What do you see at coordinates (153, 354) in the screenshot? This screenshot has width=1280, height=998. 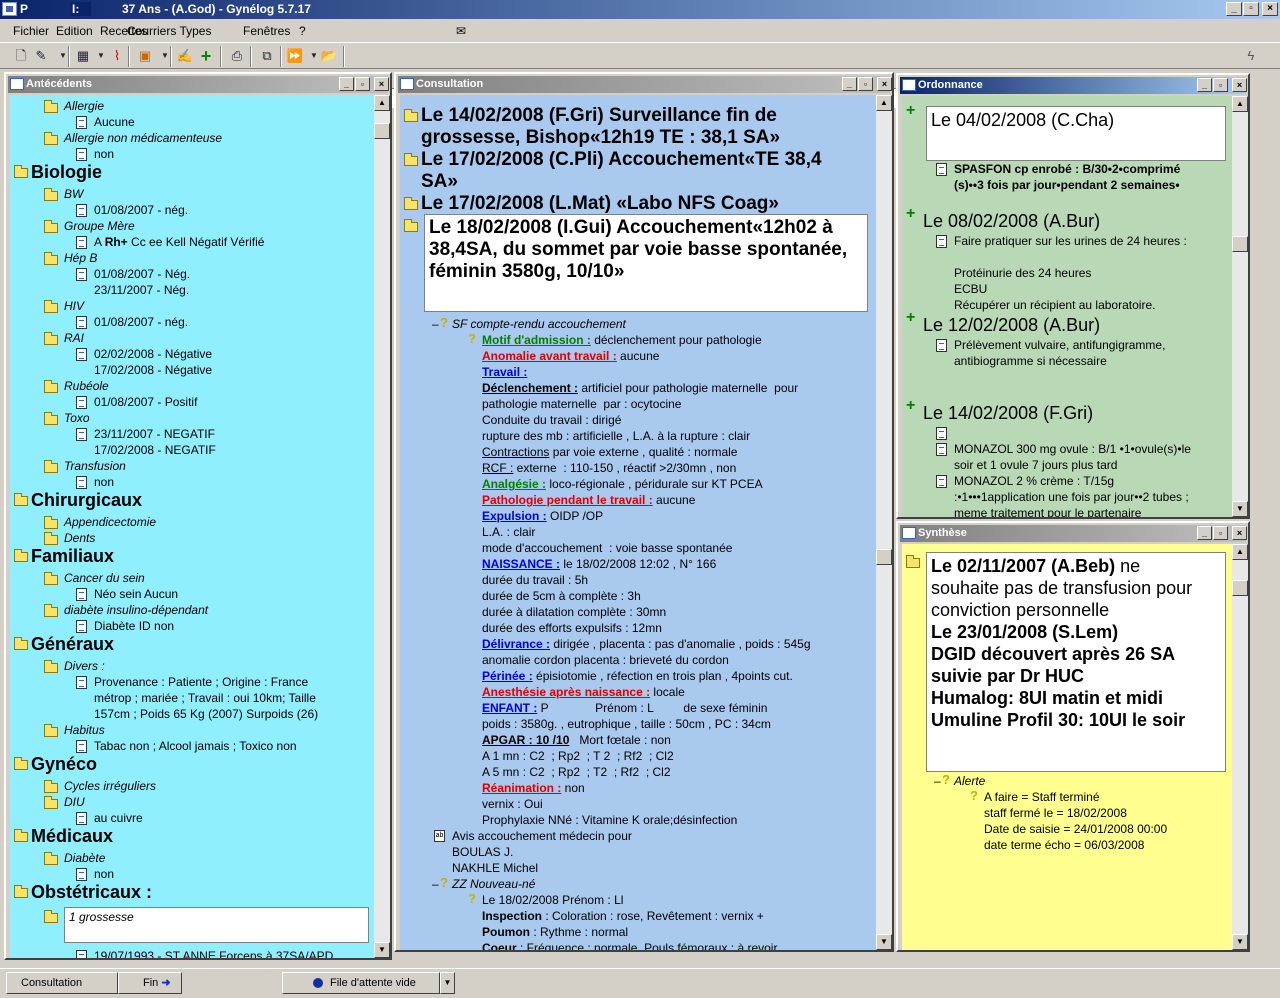 I see `entry-text: 02/02/2008 - Négative` at bounding box center [153, 354].